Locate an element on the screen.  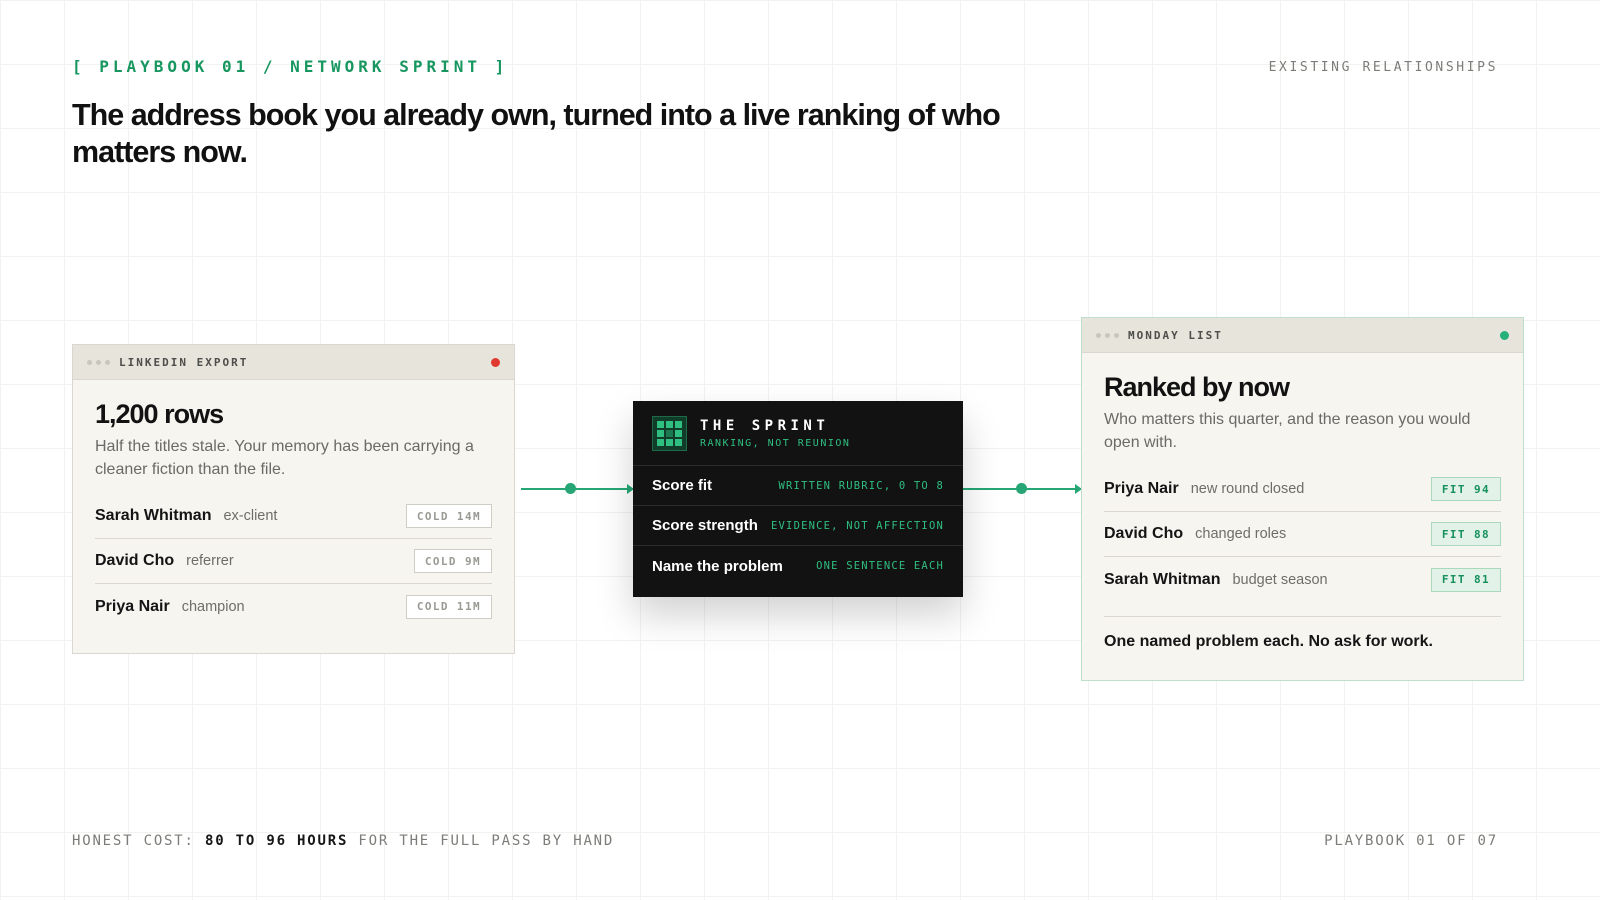
sprint-step: Score fit WRITTEN RUBRIC, 0 TO 8 is located at coordinates (798, 486).